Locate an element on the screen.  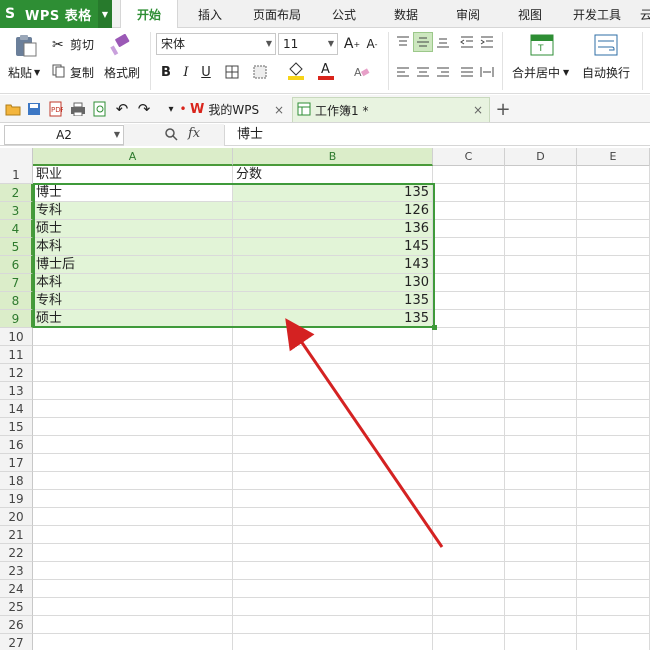
row-header: 10 is located at coordinates (16, 337).